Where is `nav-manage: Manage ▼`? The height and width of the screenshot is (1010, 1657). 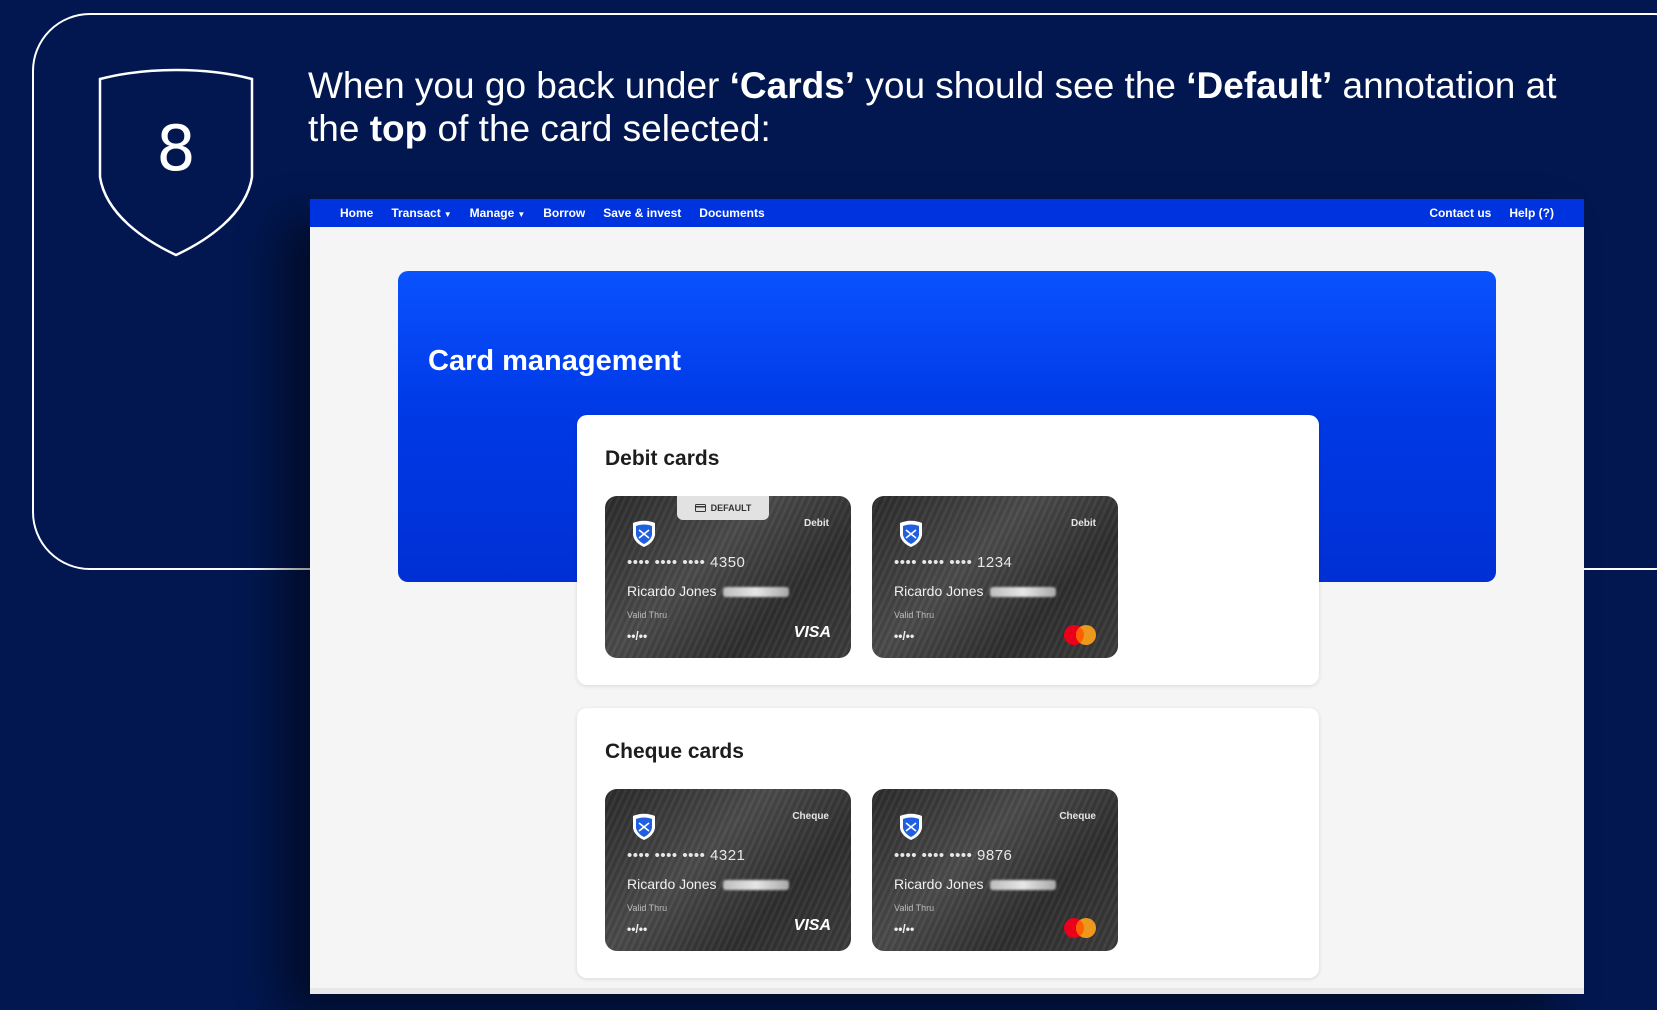 nav-manage: Manage ▼ is located at coordinates (498, 213).